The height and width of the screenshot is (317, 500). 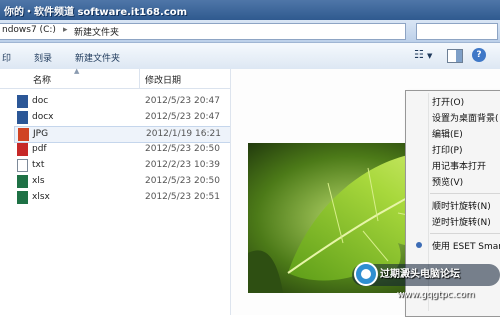 I want to click on search-input, so click(x=457, y=31).